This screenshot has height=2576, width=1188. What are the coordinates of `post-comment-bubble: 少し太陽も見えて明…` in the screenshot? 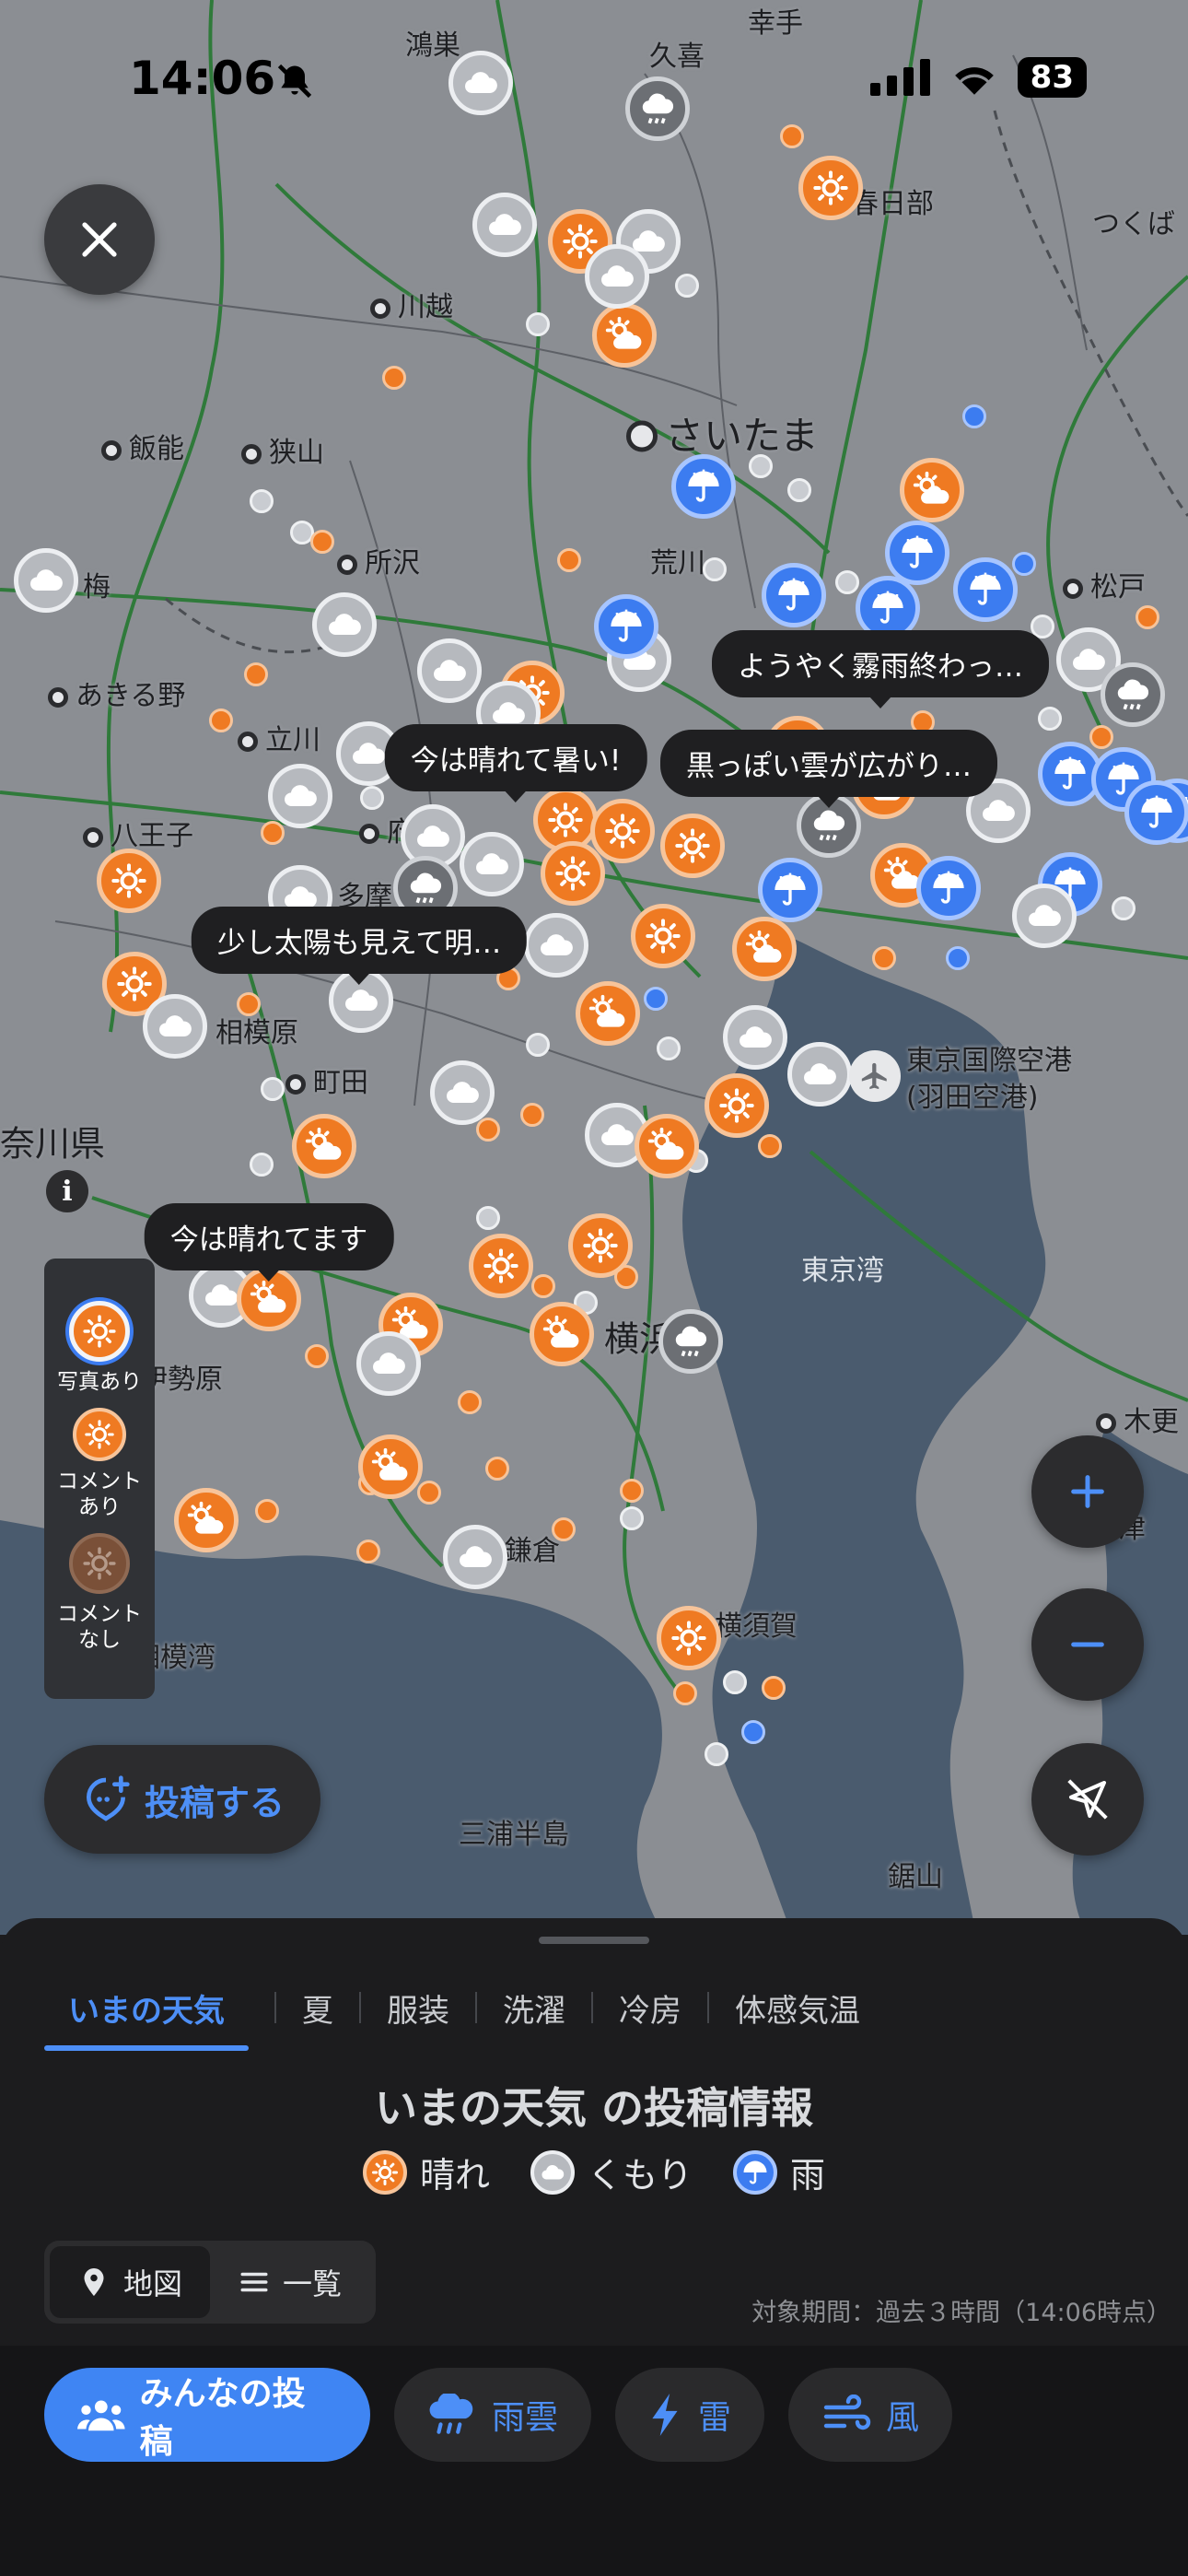 It's located at (359, 946).